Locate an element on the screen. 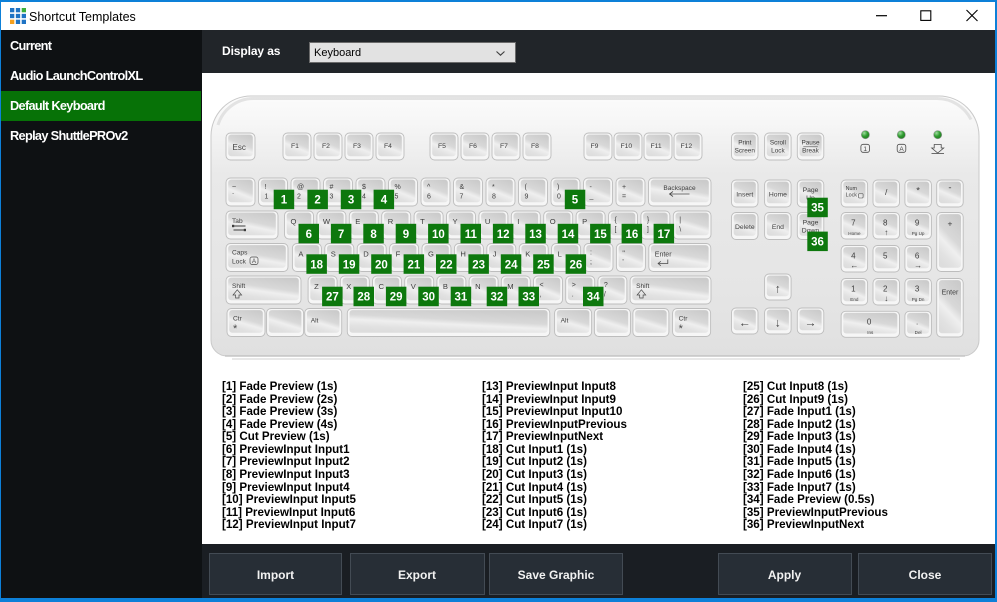 This screenshot has height=602, width=997. svg-text: F8 is located at coordinates (535, 146).